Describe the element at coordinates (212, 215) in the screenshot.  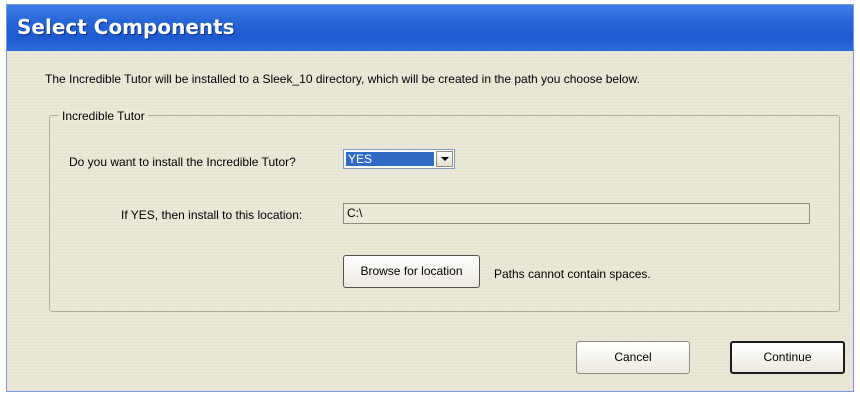
I see `location-label: If YES, then install to this location:` at that location.